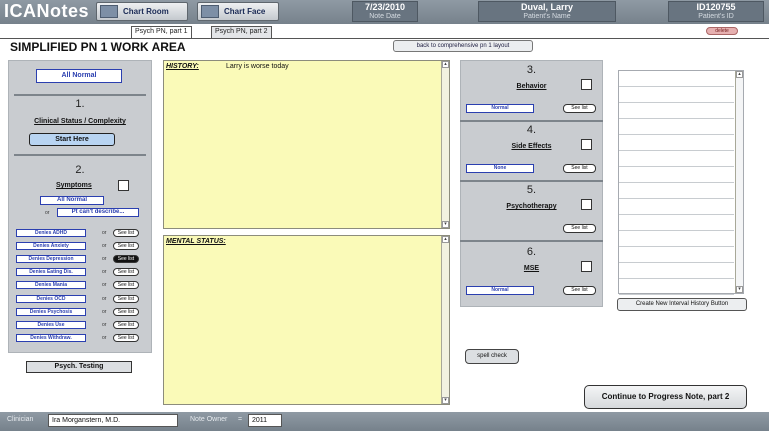  Describe the element at coordinates (123, 185) in the screenshot. I see `symptoms-checkbox` at that location.